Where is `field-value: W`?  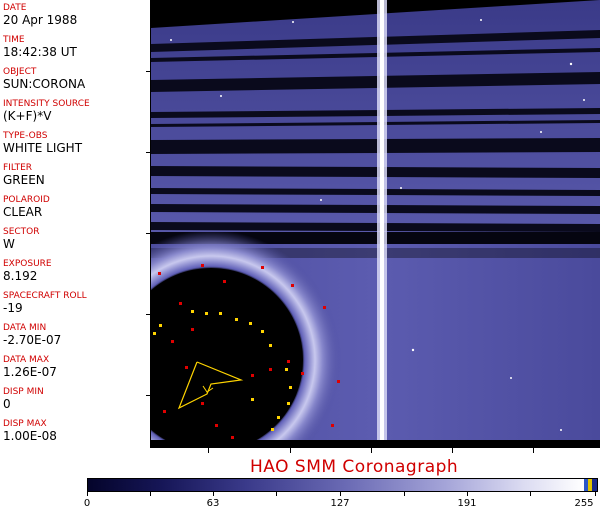 field-value: W is located at coordinates (9, 244).